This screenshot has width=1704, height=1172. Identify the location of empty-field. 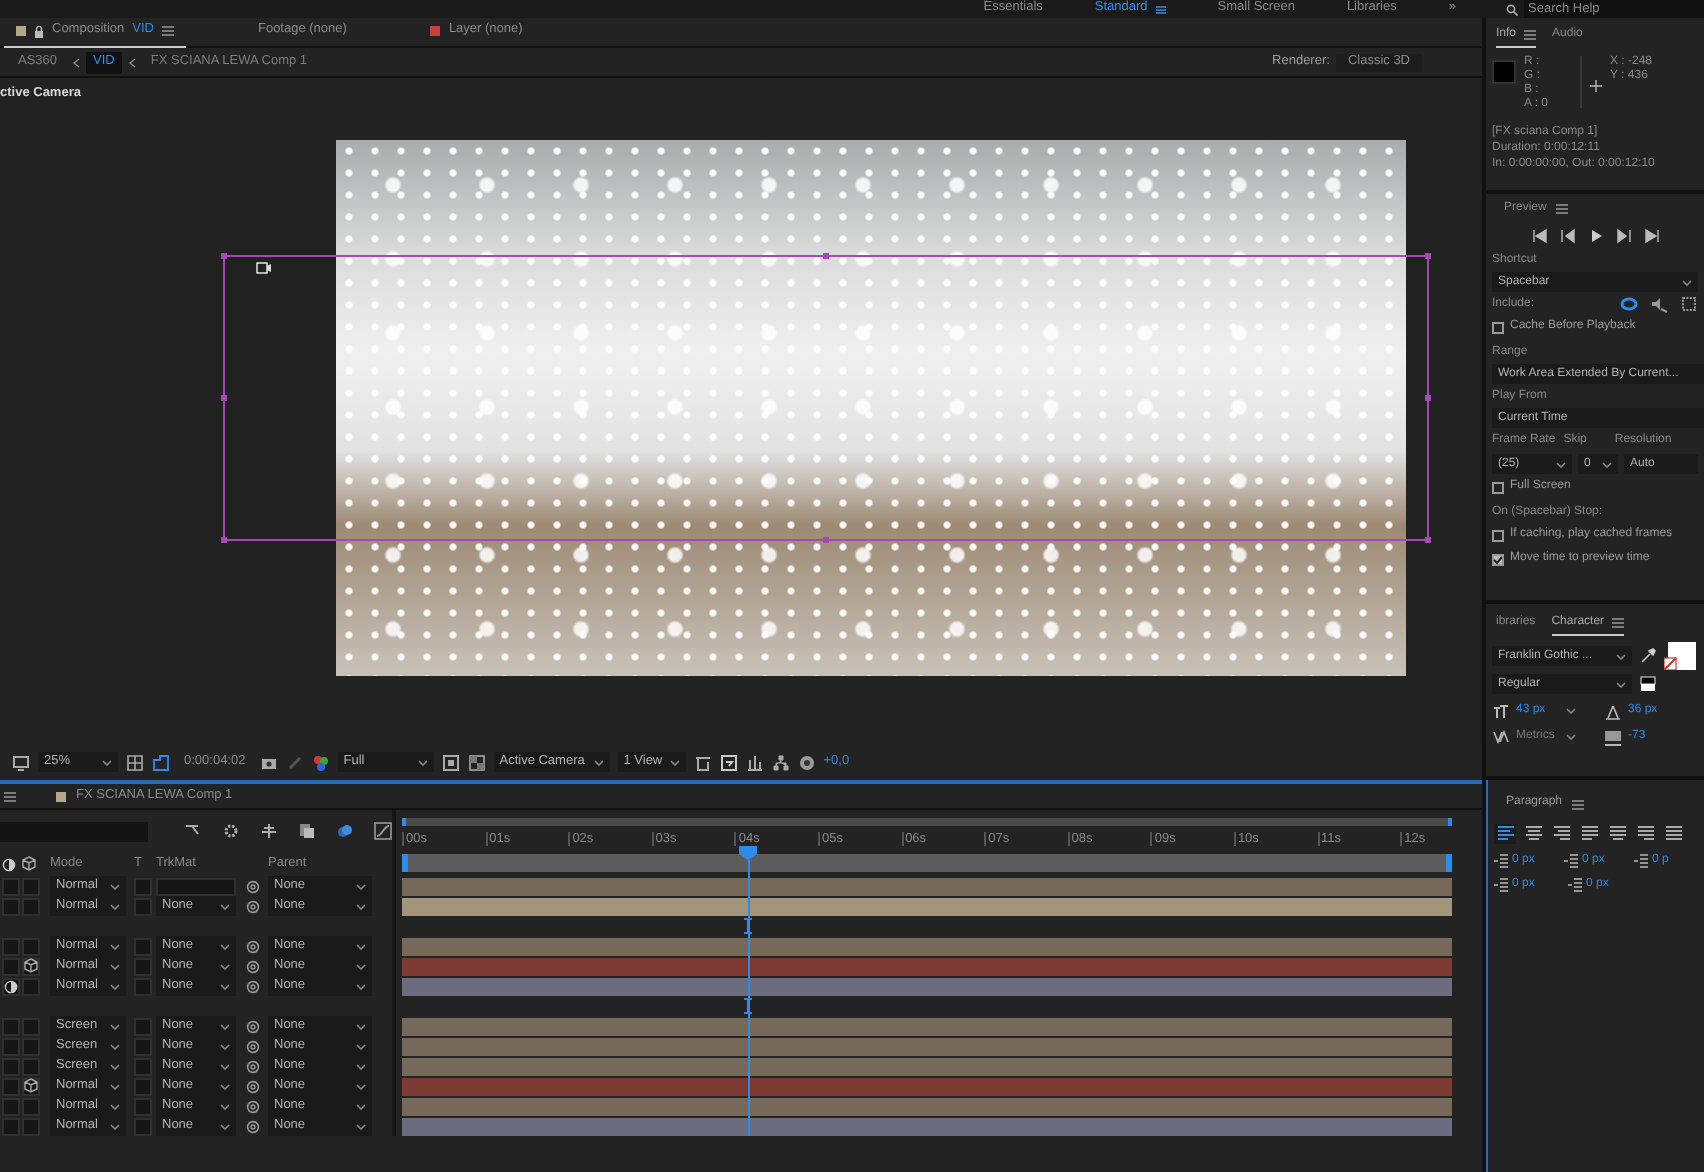
(196, 886).